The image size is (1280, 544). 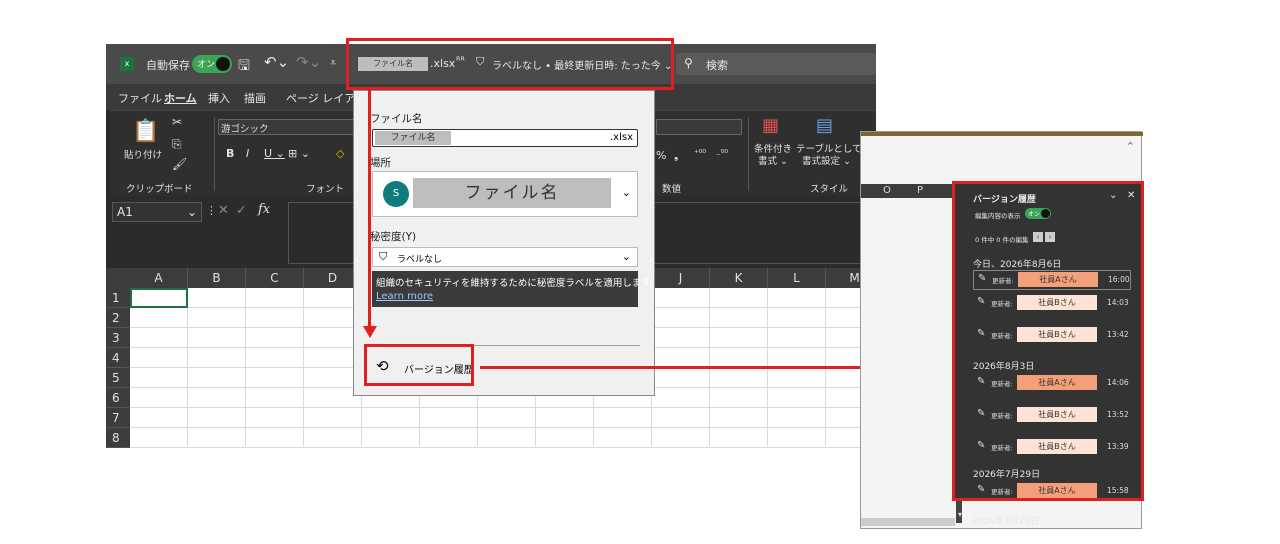 What do you see at coordinates (244, 67) in the screenshot?
I see `save-icon: 🖫` at bounding box center [244, 67].